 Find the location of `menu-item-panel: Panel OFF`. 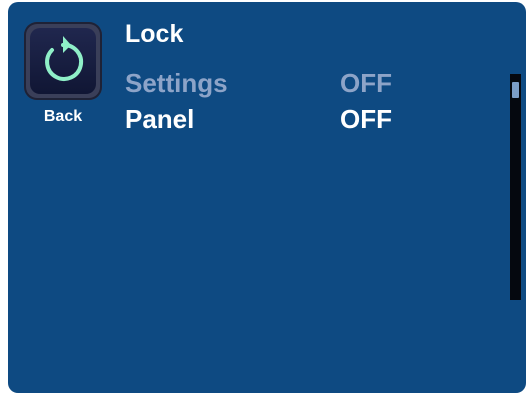

menu-item-panel: Panel OFF is located at coordinates (315, 120).